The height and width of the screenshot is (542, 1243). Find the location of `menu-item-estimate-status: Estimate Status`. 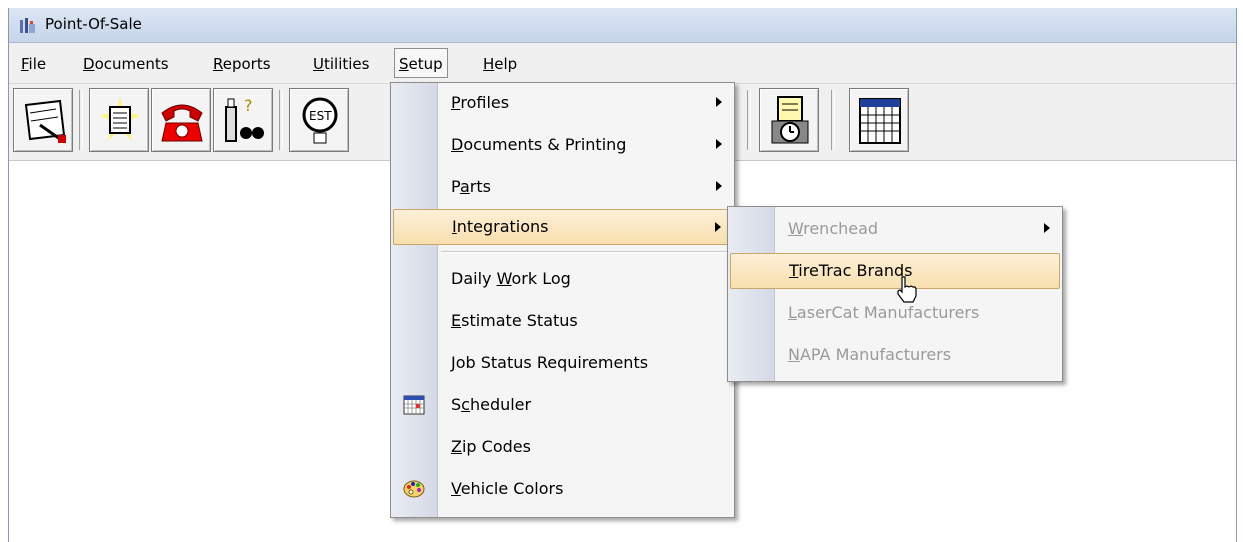

menu-item-estimate-status: Estimate Status is located at coordinates (562, 321).